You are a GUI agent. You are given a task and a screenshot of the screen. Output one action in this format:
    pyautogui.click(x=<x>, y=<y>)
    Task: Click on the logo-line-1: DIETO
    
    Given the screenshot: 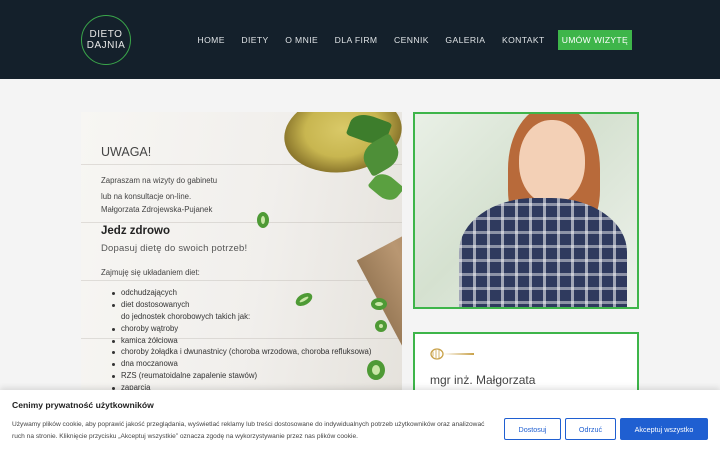 What is the action you would take?
    pyautogui.click(x=106, y=34)
    